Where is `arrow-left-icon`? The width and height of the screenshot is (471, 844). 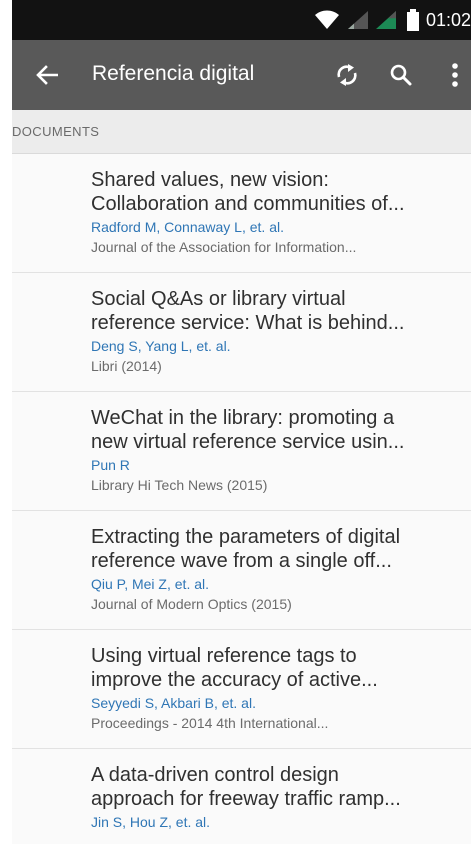
arrow-left-icon is located at coordinates (47, 75).